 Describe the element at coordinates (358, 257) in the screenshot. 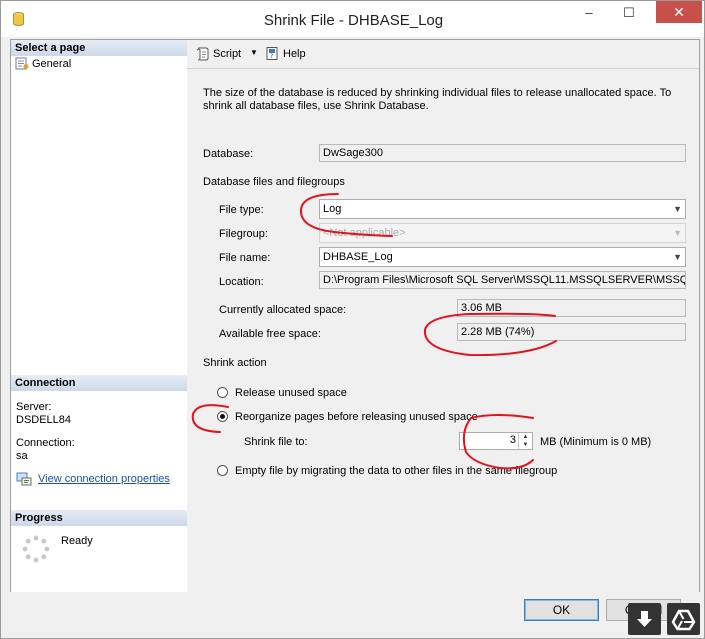

I see `file-name-value: DHBASE_Log` at that location.